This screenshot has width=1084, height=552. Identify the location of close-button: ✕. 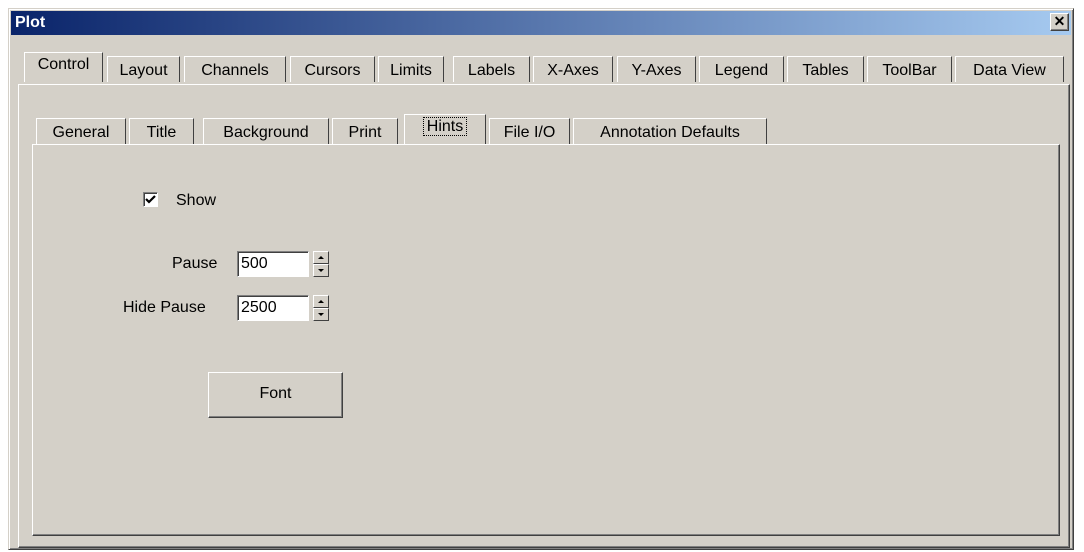
(1059, 22).